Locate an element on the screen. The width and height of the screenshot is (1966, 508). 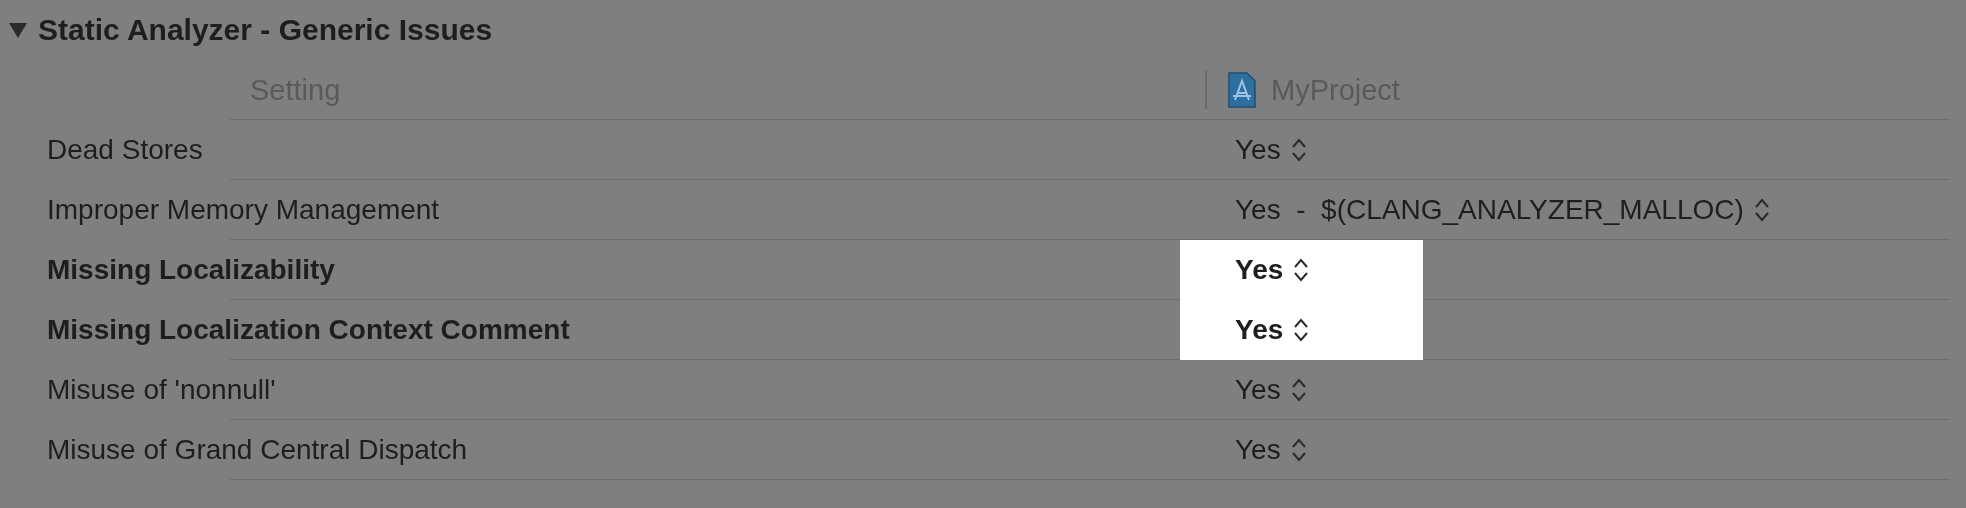
setting-name: Misuse of 'nonnull' is located at coordinates (161, 390).